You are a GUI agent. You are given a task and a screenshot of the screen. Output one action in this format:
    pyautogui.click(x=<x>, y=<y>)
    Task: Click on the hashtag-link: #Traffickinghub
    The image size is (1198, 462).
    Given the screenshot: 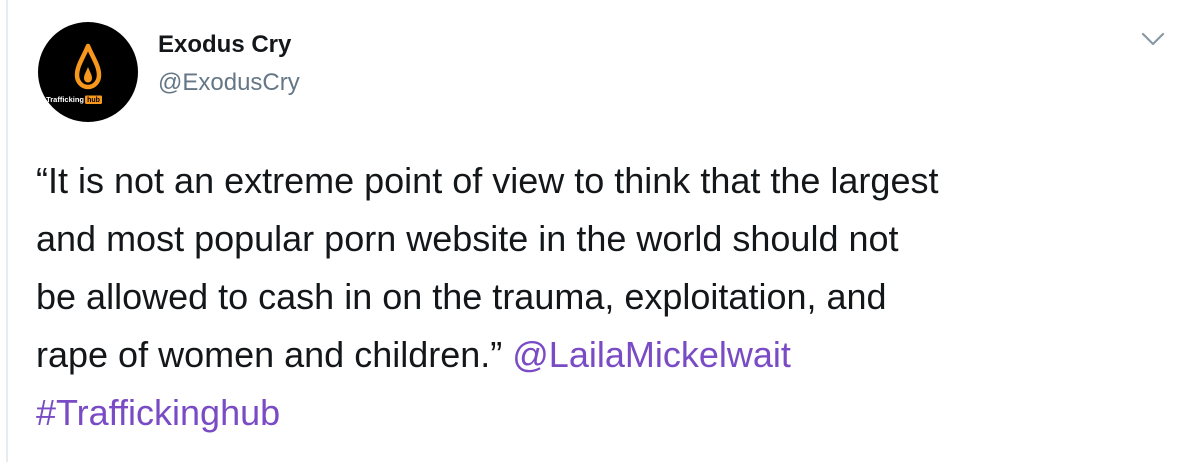 What is the action you would take?
    pyautogui.click(x=158, y=412)
    